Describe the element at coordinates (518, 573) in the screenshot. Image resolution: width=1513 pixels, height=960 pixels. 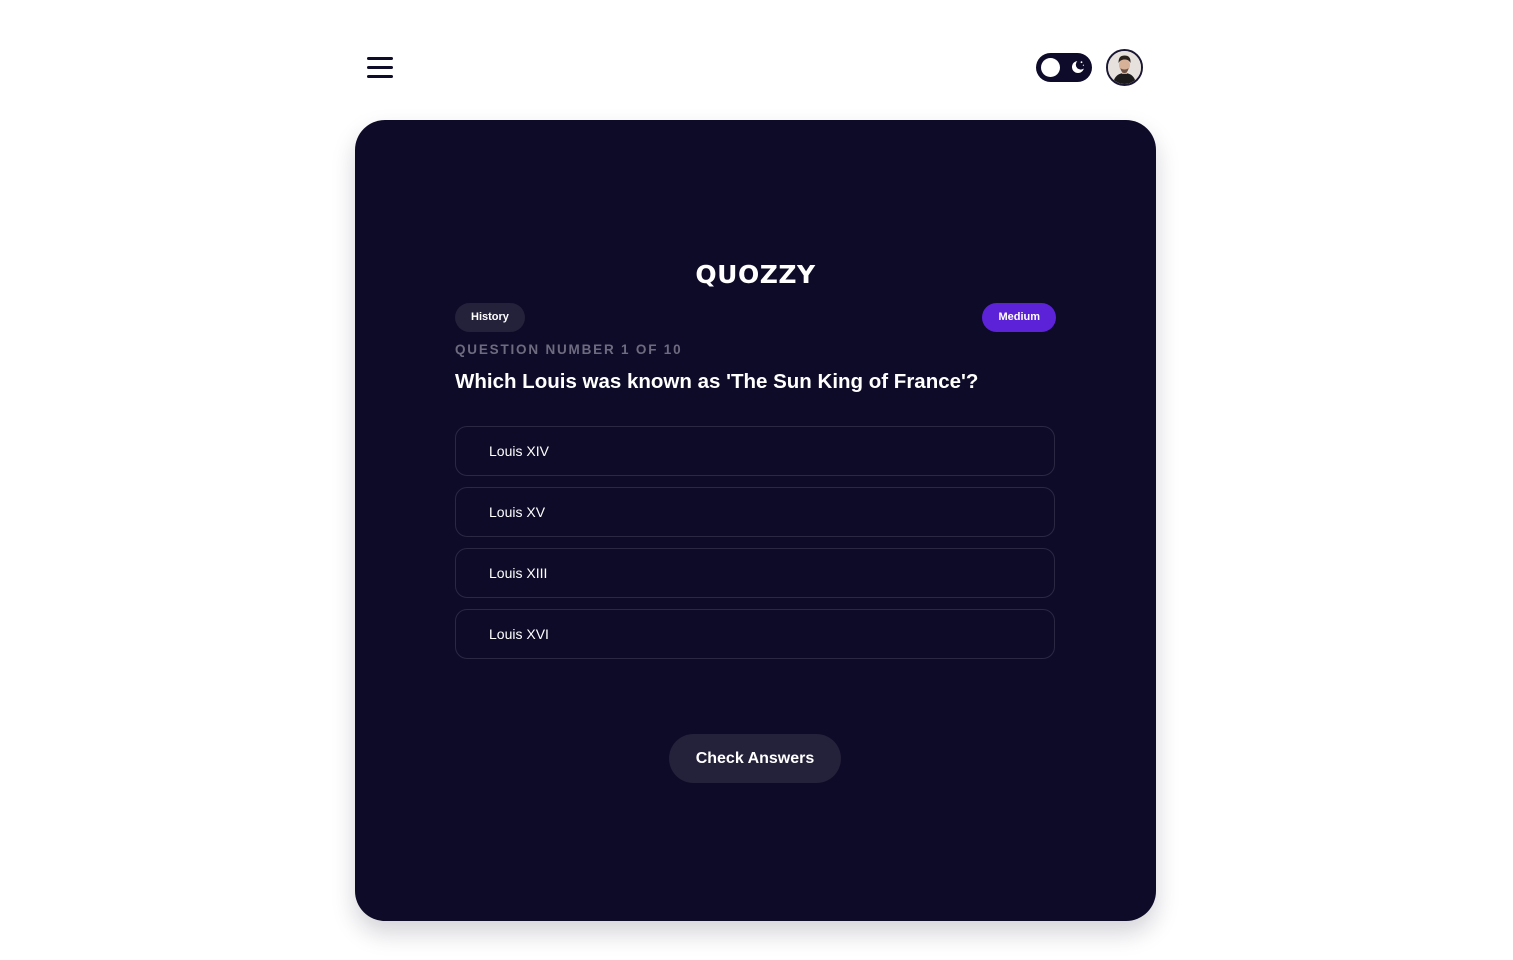
I see `answer-option-label: Louis XIII` at that location.